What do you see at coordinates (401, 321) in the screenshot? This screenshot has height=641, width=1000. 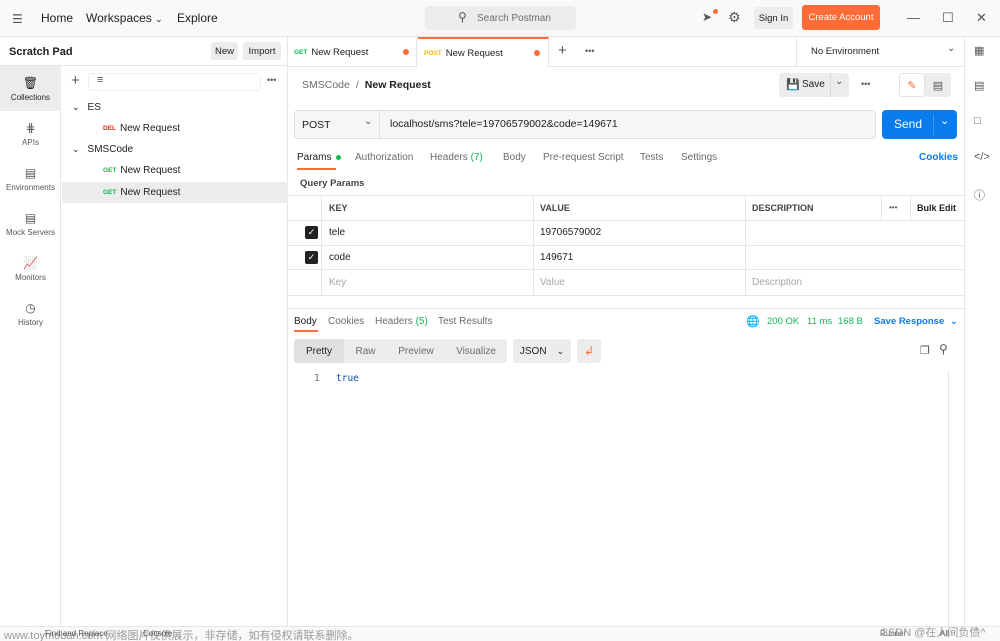 I see `response-tab-headers: Headers (5)` at bounding box center [401, 321].